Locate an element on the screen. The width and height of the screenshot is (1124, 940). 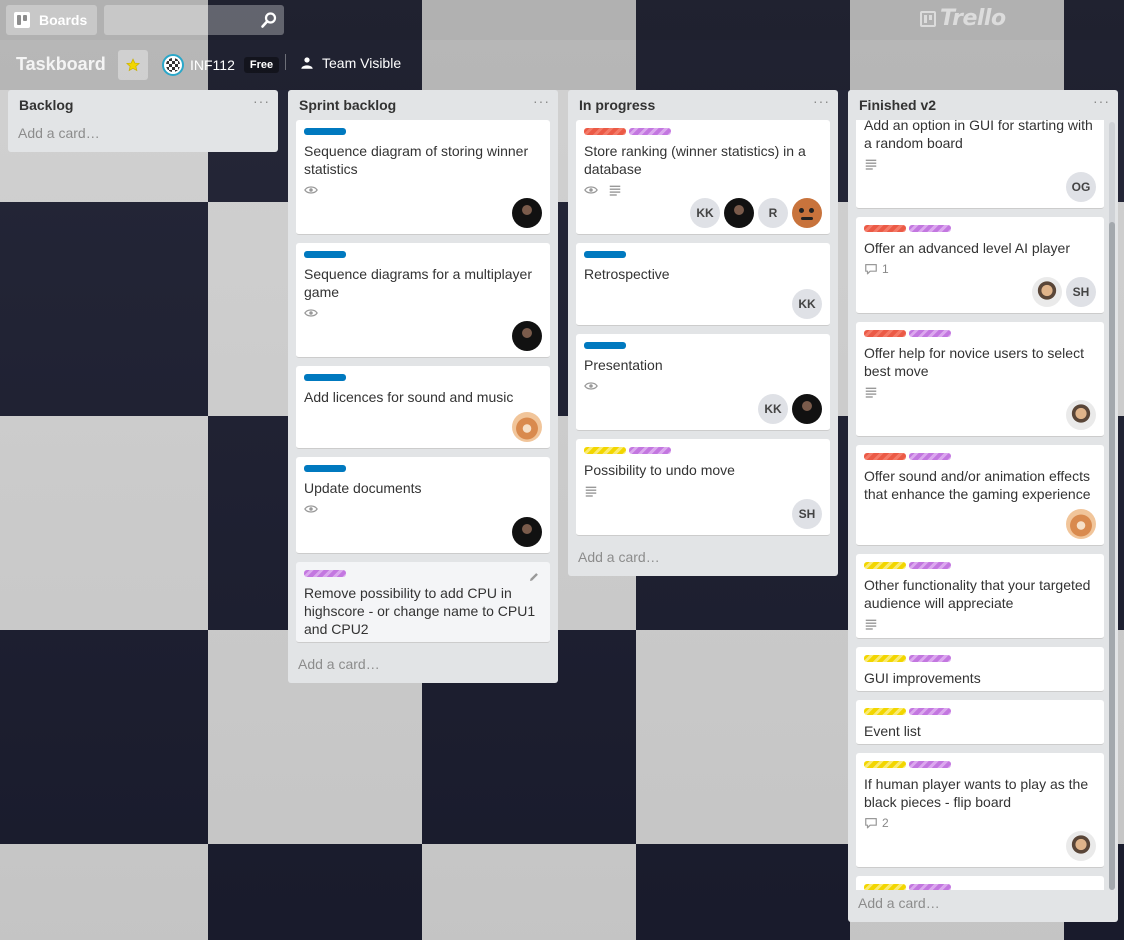
comment-count: 2 is located at coordinates (885, 823).